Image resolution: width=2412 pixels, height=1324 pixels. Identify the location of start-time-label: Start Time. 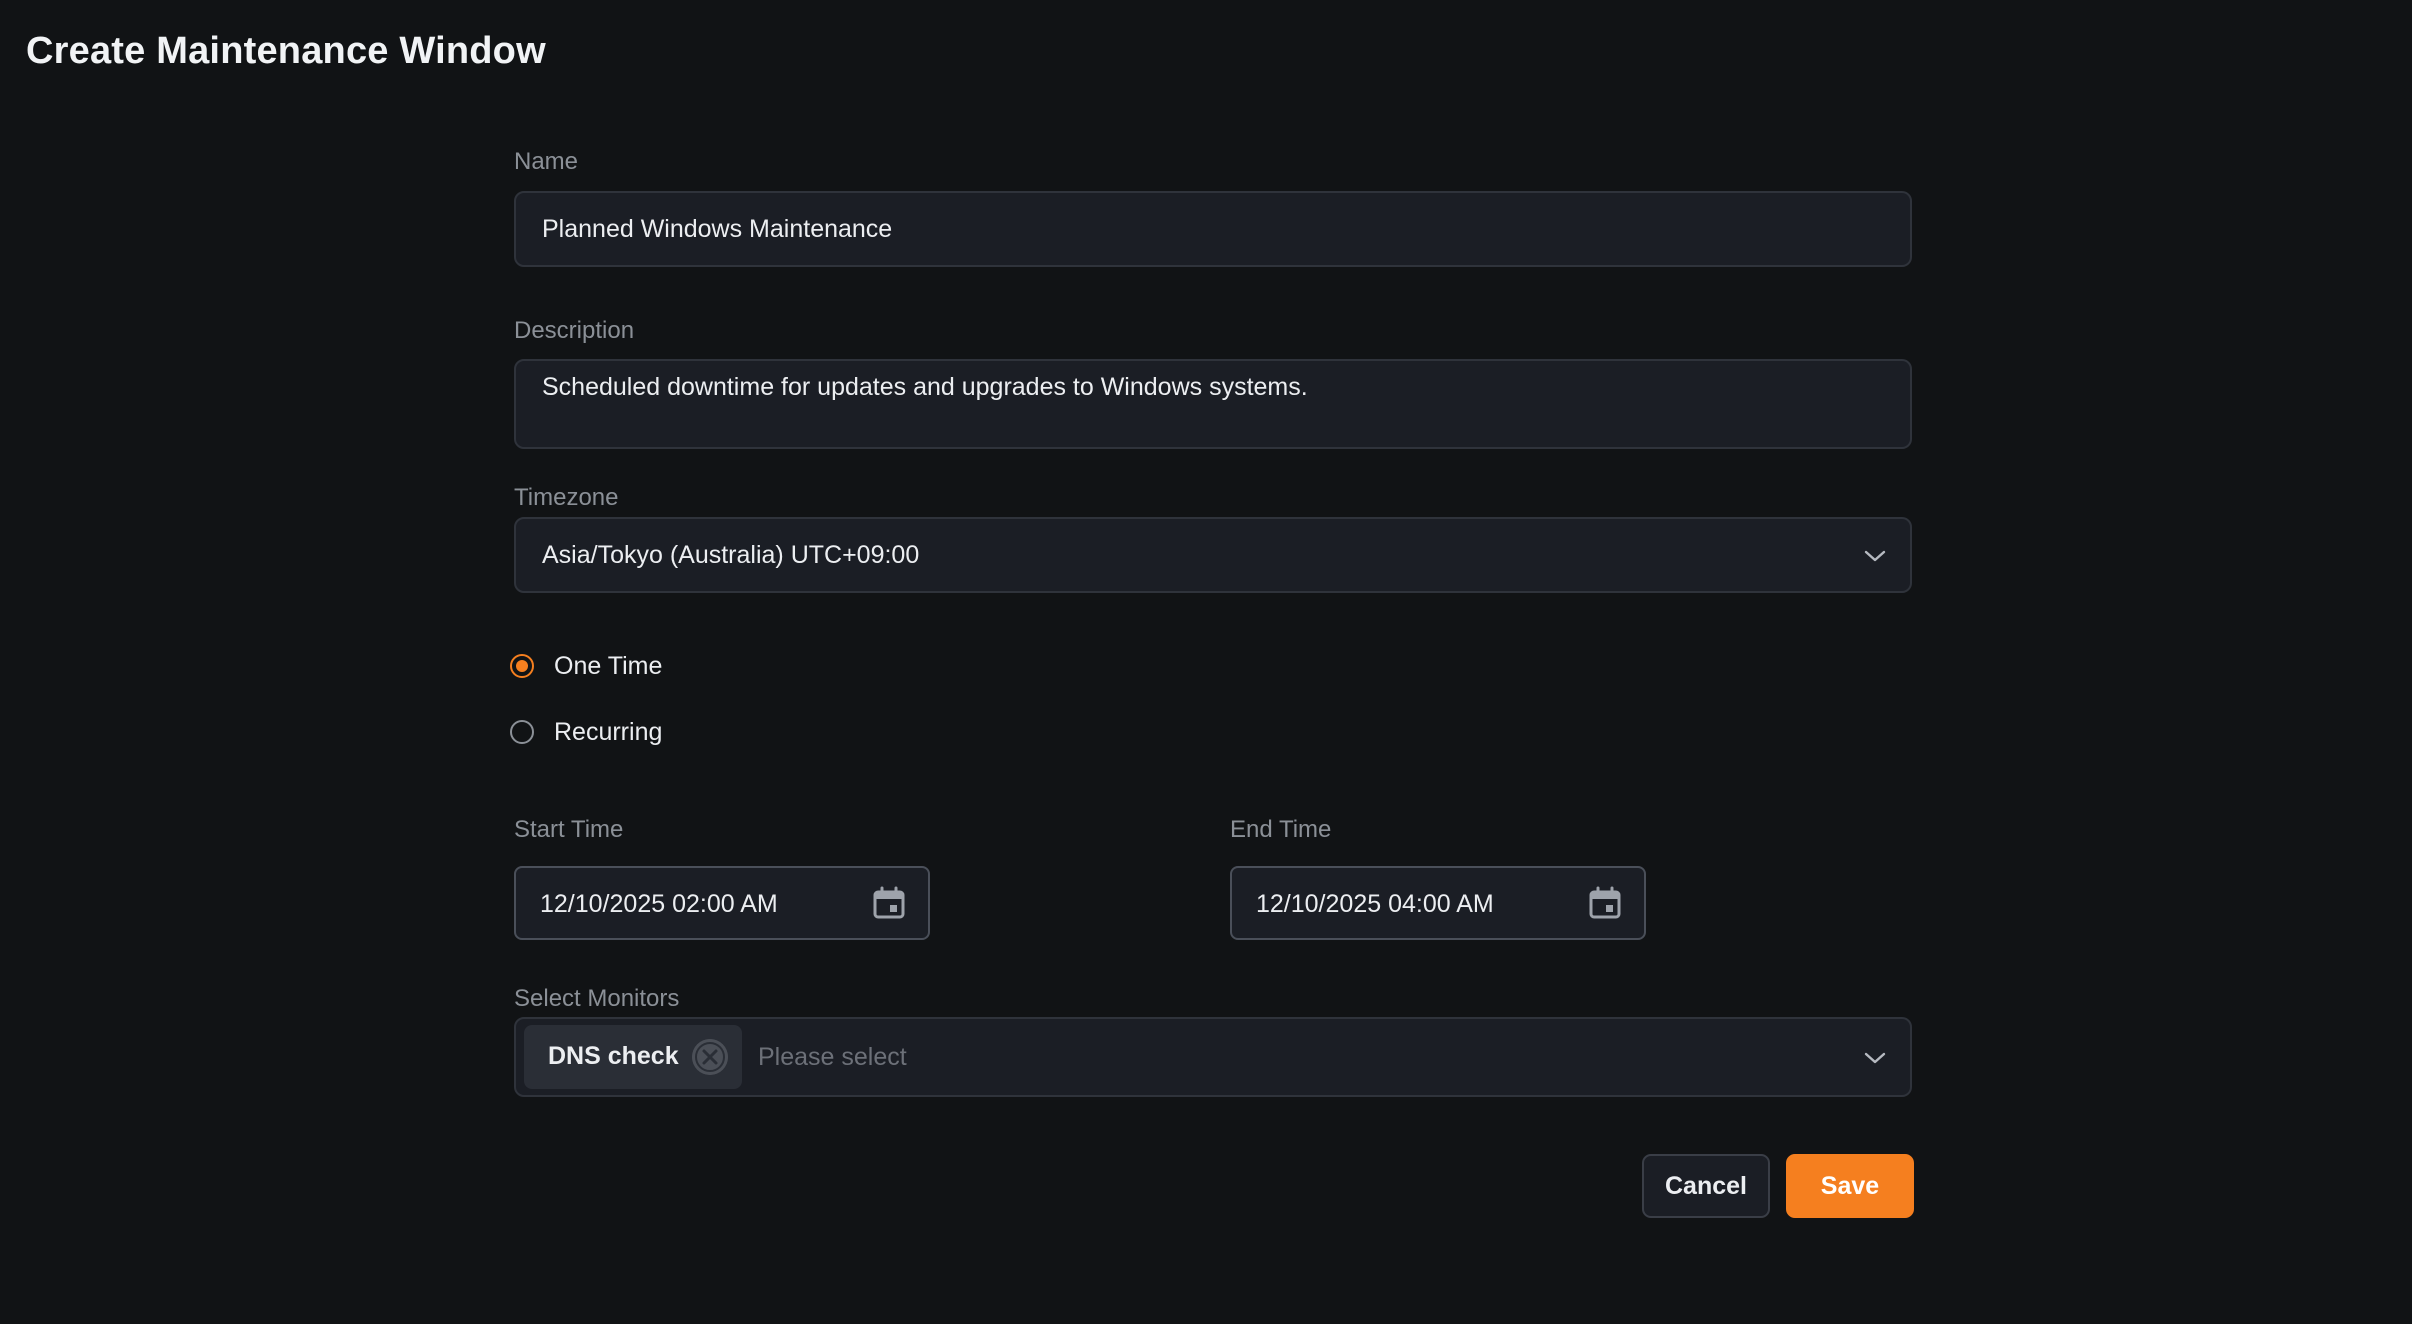
(569, 829).